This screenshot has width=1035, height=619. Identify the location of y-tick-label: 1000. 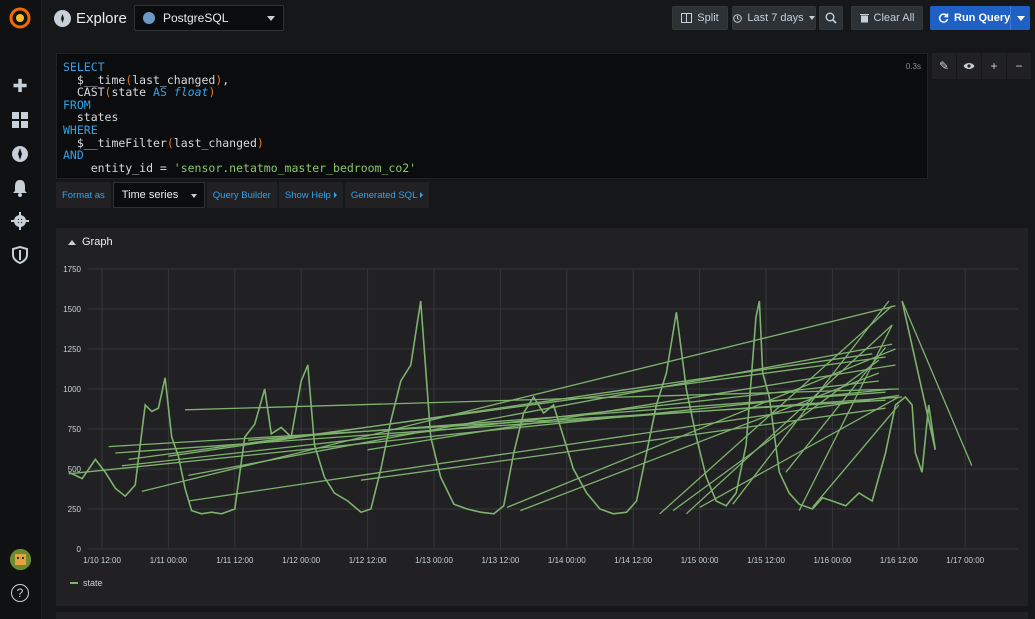
(72, 389).